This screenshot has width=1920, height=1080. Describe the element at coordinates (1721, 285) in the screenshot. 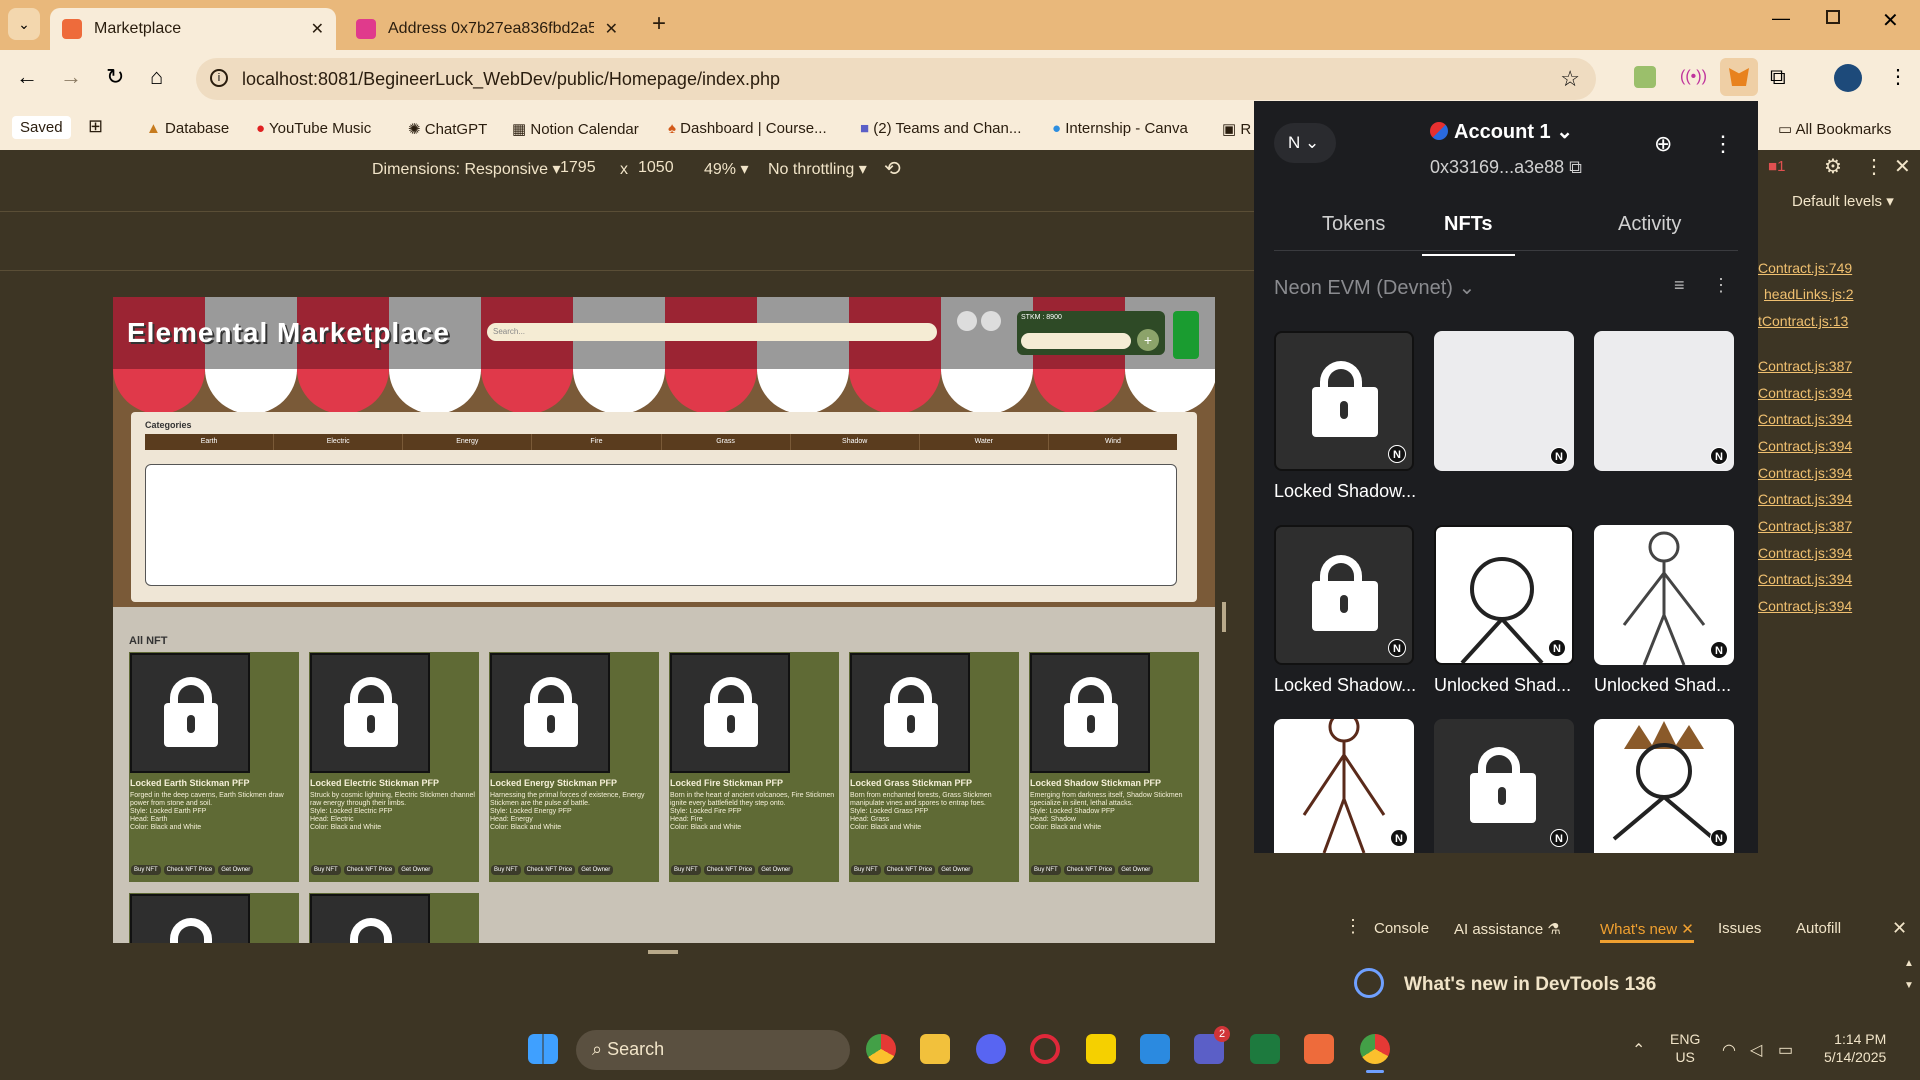

I see `nft-options-icon: ⋮` at that location.